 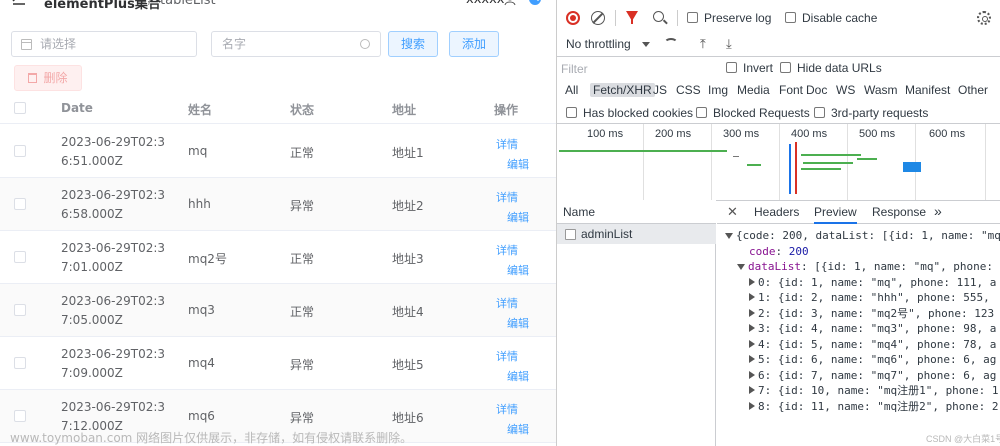 What do you see at coordinates (598, 44) in the screenshot?
I see `throttling-select: No throttling` at bounding box center [598, 44].